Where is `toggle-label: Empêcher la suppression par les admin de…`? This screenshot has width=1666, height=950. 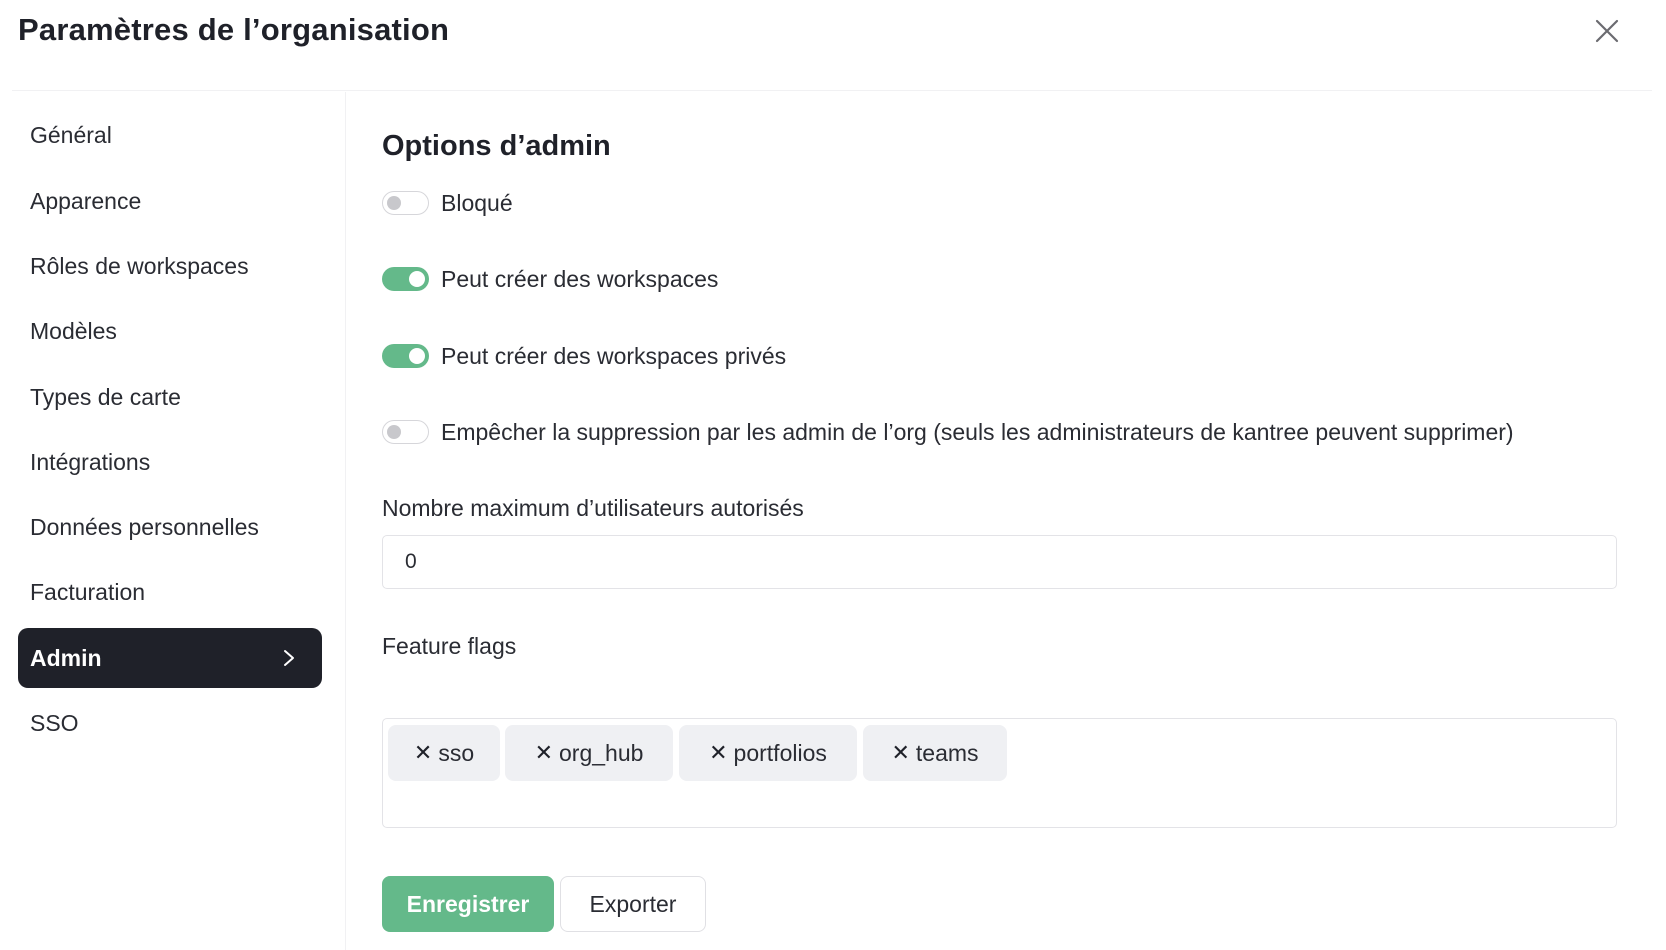 toggle-label: Empêcher la suppression par les admin de… is located at coordinates (977, 431).